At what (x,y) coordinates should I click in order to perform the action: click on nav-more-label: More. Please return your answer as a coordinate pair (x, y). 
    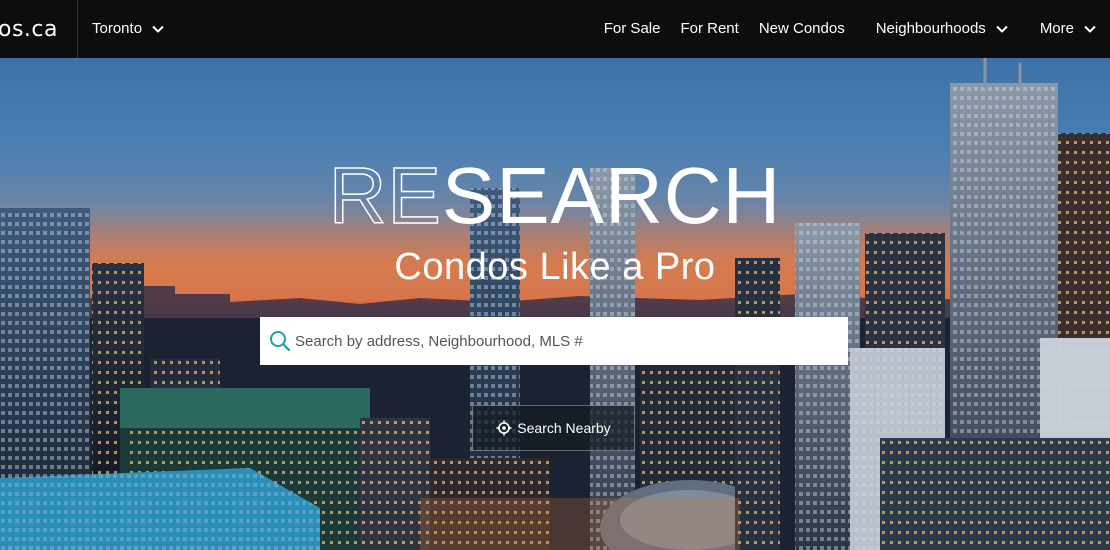
    Looking at the image, I should click on (1056, 28).